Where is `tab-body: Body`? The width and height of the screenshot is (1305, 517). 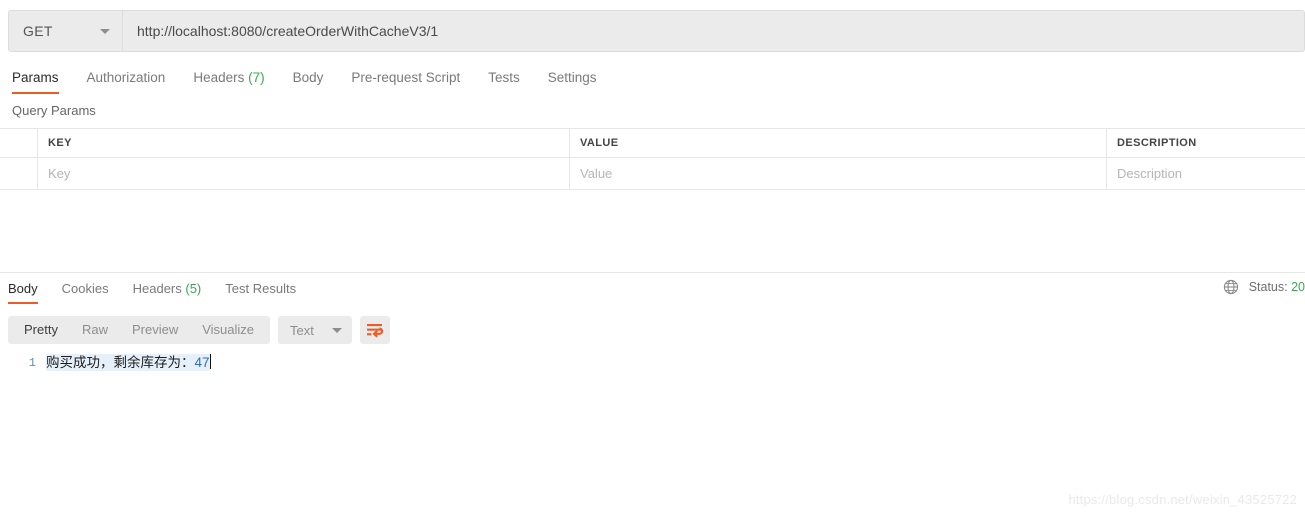 tab-body: Body is located at coordinates (308, 82).